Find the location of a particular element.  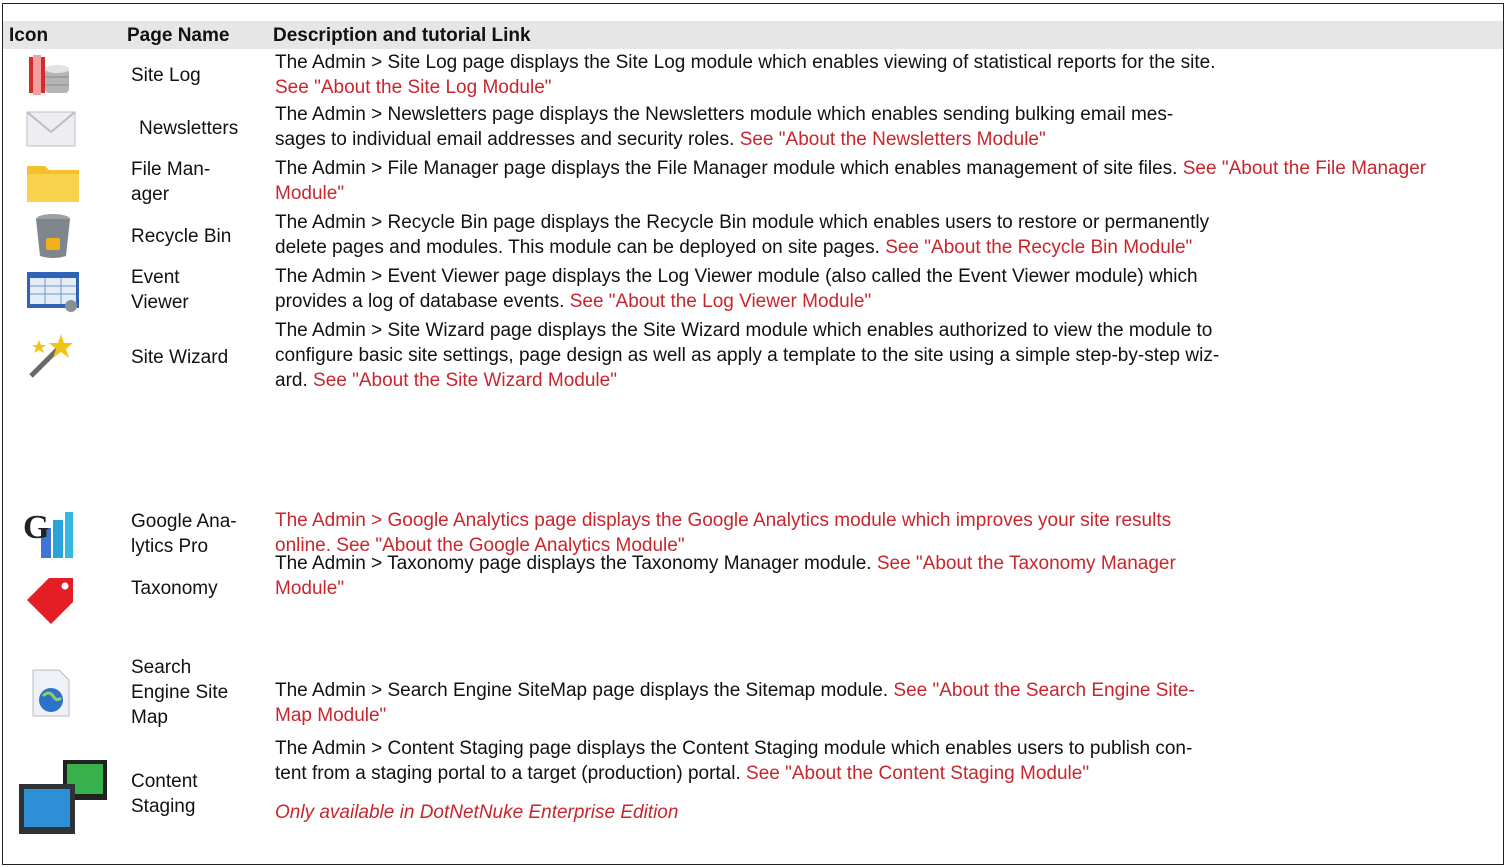

page-name: Google Ana- lytics Pro is located at coordinates (184, 534).